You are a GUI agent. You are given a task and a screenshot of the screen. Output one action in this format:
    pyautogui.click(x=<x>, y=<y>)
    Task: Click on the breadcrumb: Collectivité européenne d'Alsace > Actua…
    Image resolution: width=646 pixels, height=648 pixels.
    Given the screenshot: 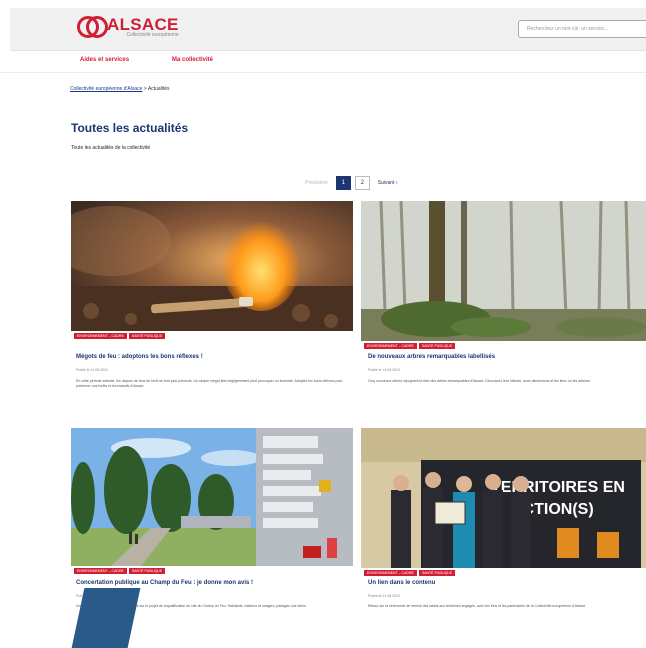 What is the action you would take?
    pyautogui.click(x=120, y=89)
    